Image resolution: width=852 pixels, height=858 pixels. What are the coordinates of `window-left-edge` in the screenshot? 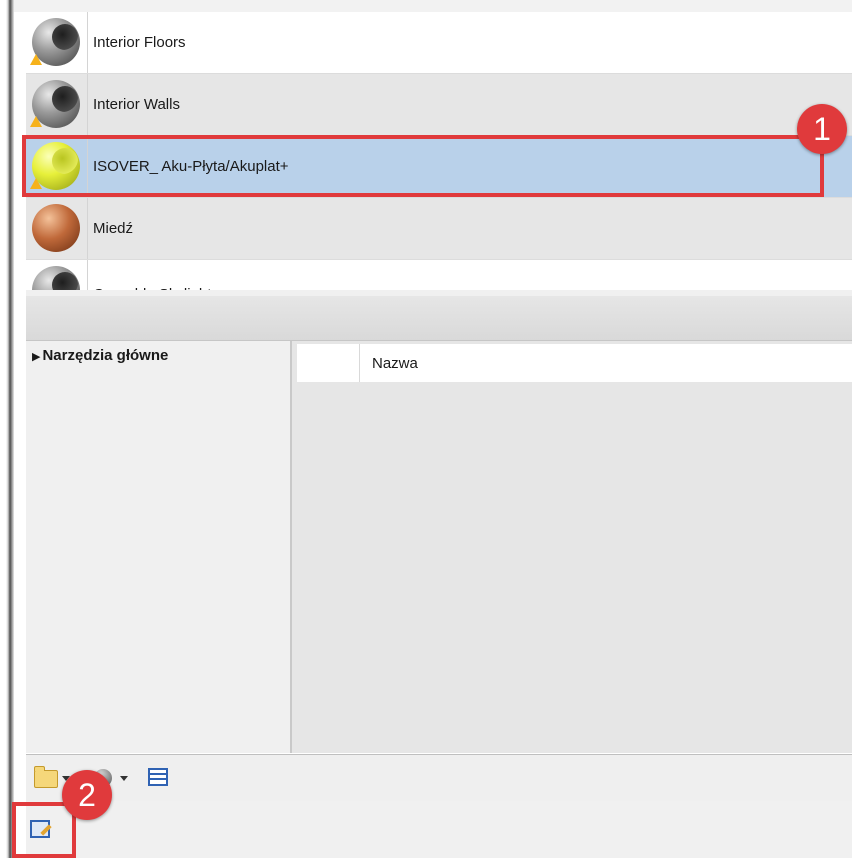 It's located at (7, 429).